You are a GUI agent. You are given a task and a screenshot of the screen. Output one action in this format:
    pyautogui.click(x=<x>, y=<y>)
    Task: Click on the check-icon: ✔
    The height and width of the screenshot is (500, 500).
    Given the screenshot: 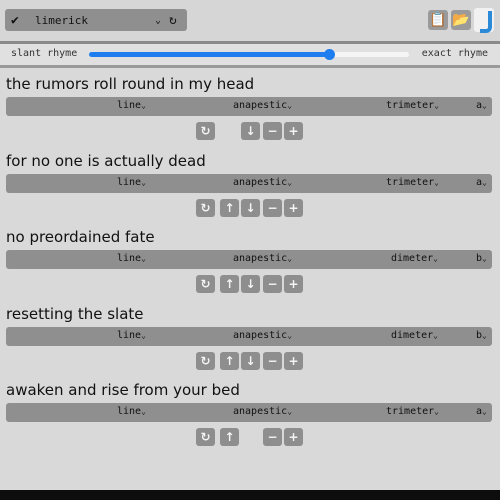 What is the action you would take?
    pyautogui.click(x=15, y=20)
    